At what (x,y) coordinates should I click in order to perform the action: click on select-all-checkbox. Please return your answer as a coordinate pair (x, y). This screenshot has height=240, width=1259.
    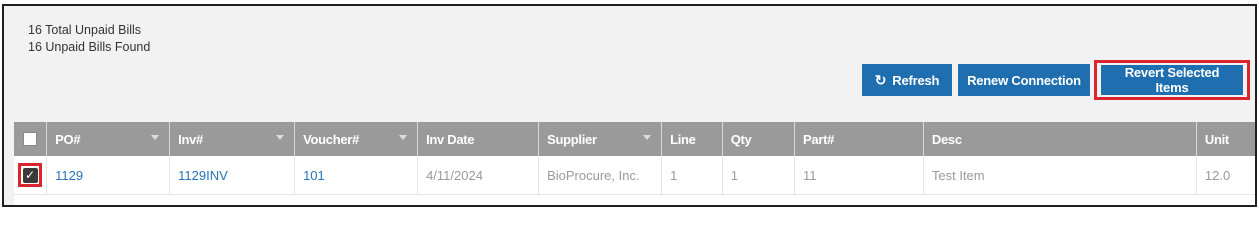
    Looking at the image, I should click on (30, 139).